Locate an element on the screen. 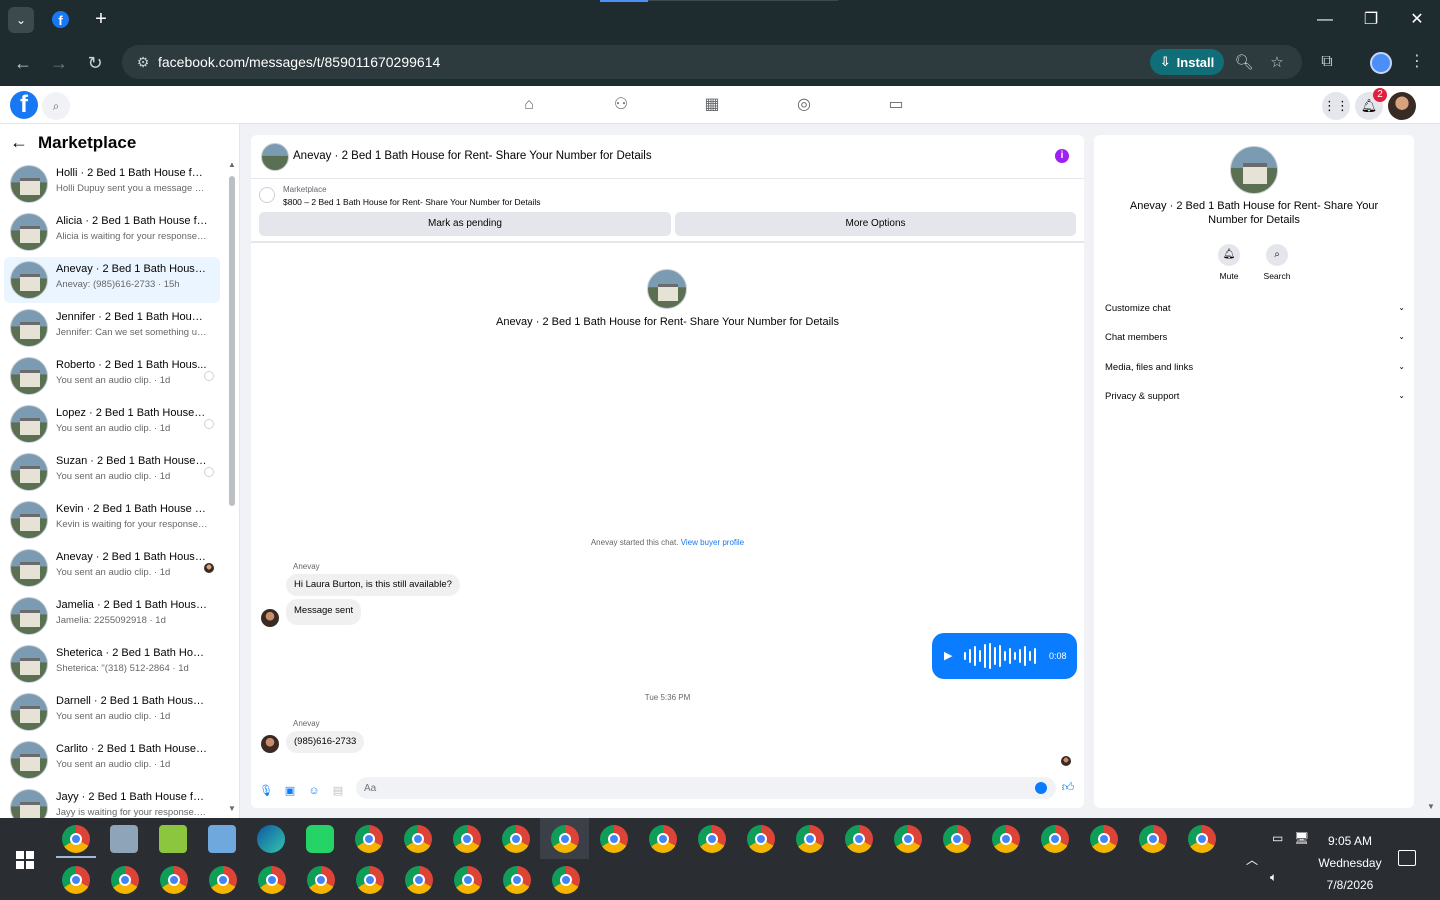 Image resolution: width=1440 pixels, height=900 pixels. gif-icon: ▤ is located at coordinates (338, 791).